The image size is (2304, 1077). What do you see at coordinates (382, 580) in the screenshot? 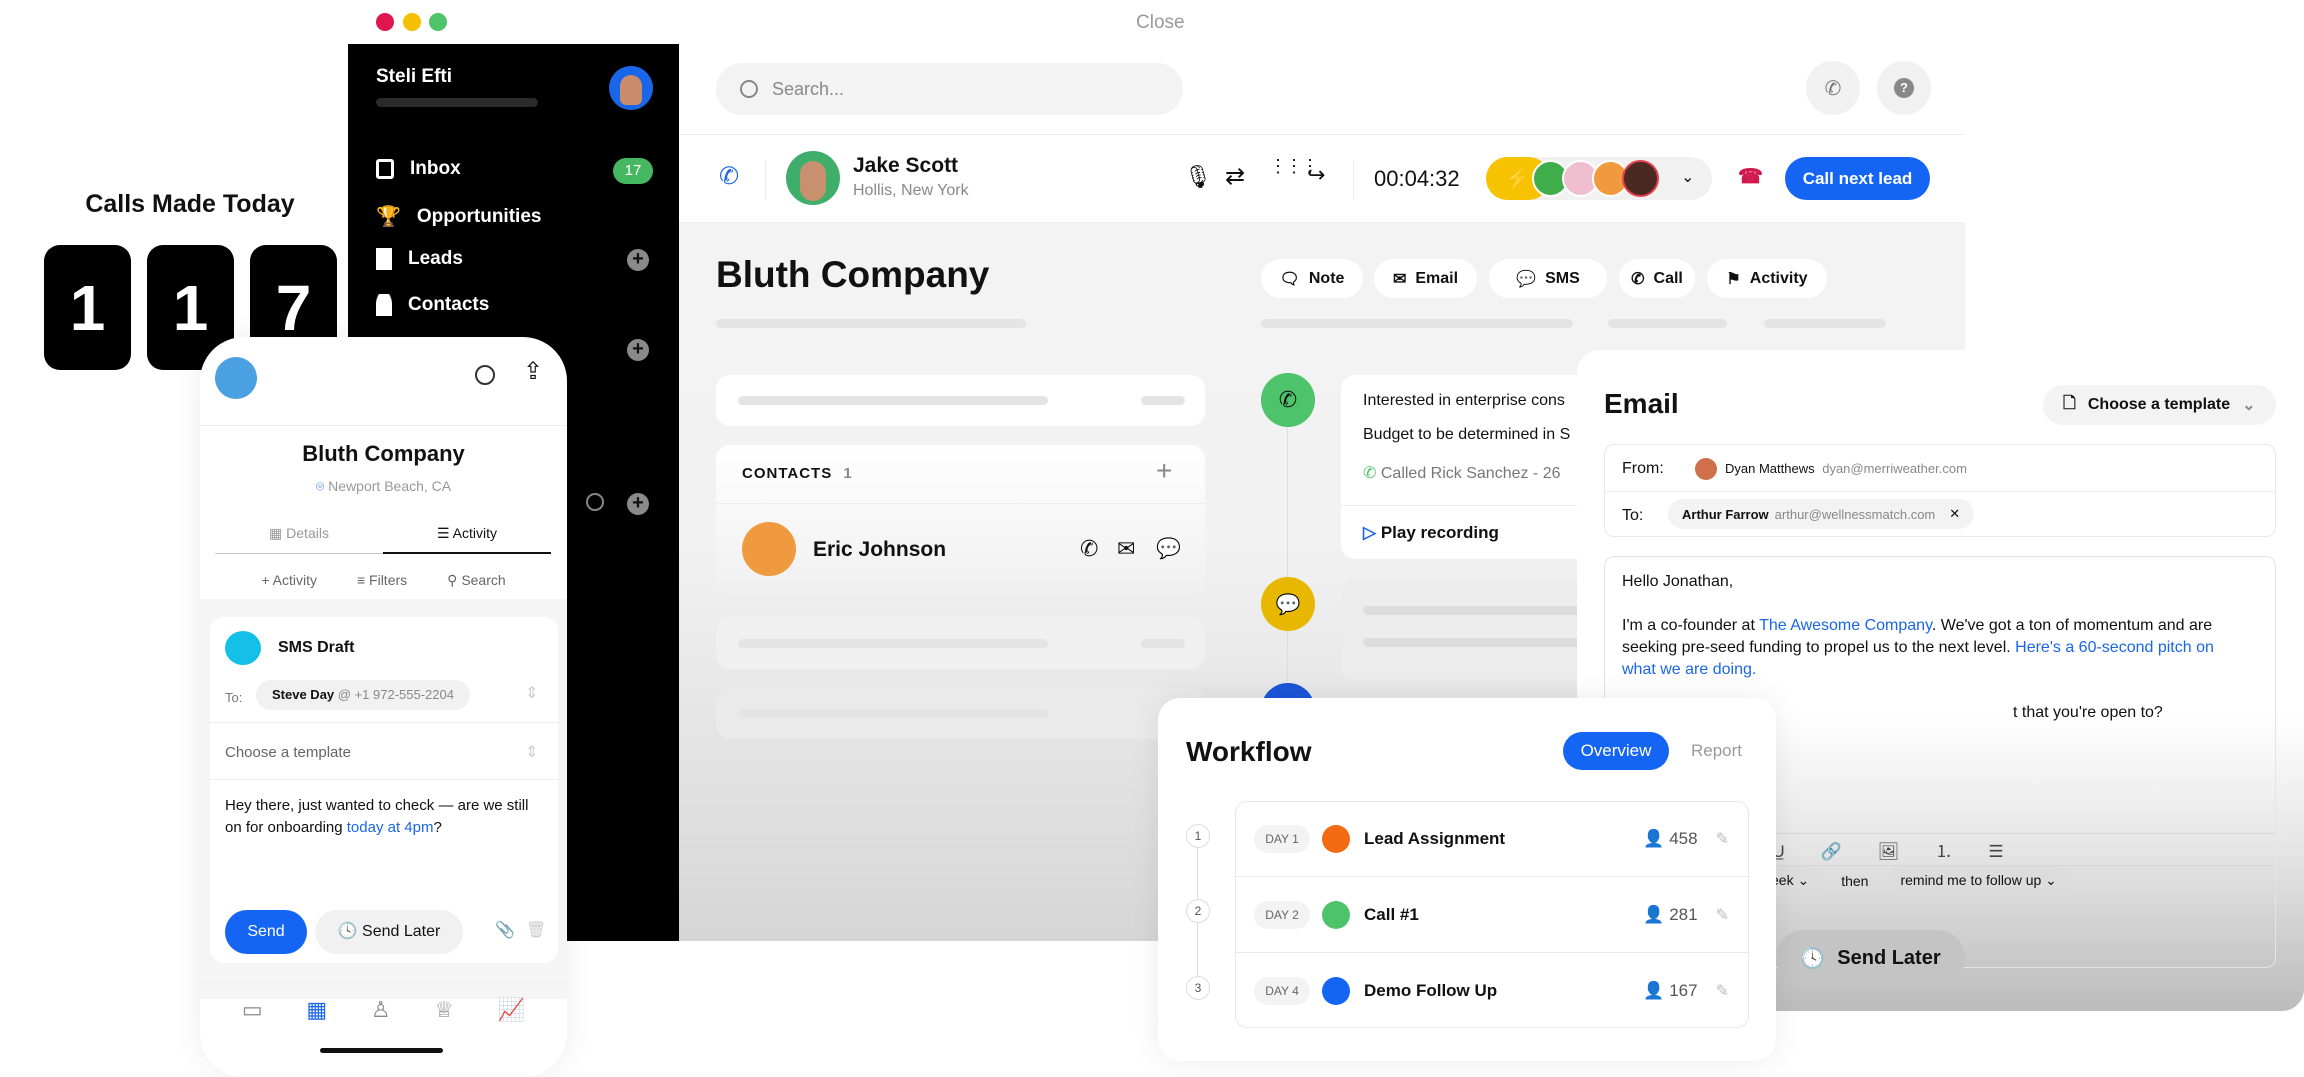
I see `filters-button: ≡ Filters` at bounding box center [382, 580].